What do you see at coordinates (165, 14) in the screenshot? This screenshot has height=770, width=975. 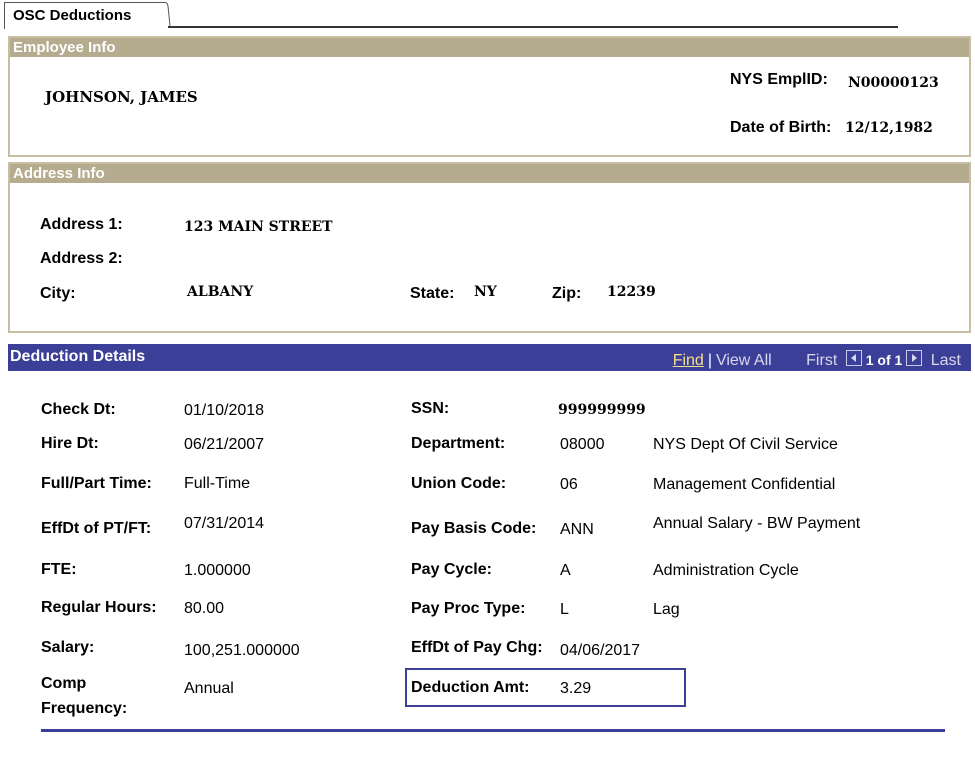 I see `tab-corner-decoration` at bounding box center [165, 14].